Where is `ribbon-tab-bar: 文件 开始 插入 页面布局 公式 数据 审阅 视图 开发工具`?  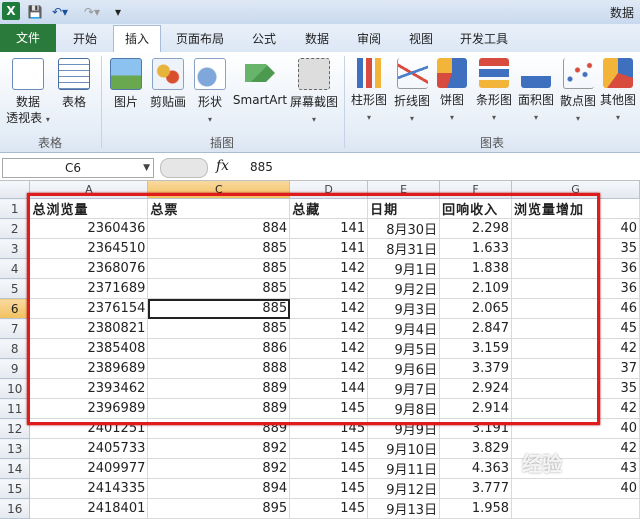 ribbon-tab-bar: 文件 开始 插入 页面布局 公式 数据 审阅 视图 开发工具 is located at coordinates (320, 39).